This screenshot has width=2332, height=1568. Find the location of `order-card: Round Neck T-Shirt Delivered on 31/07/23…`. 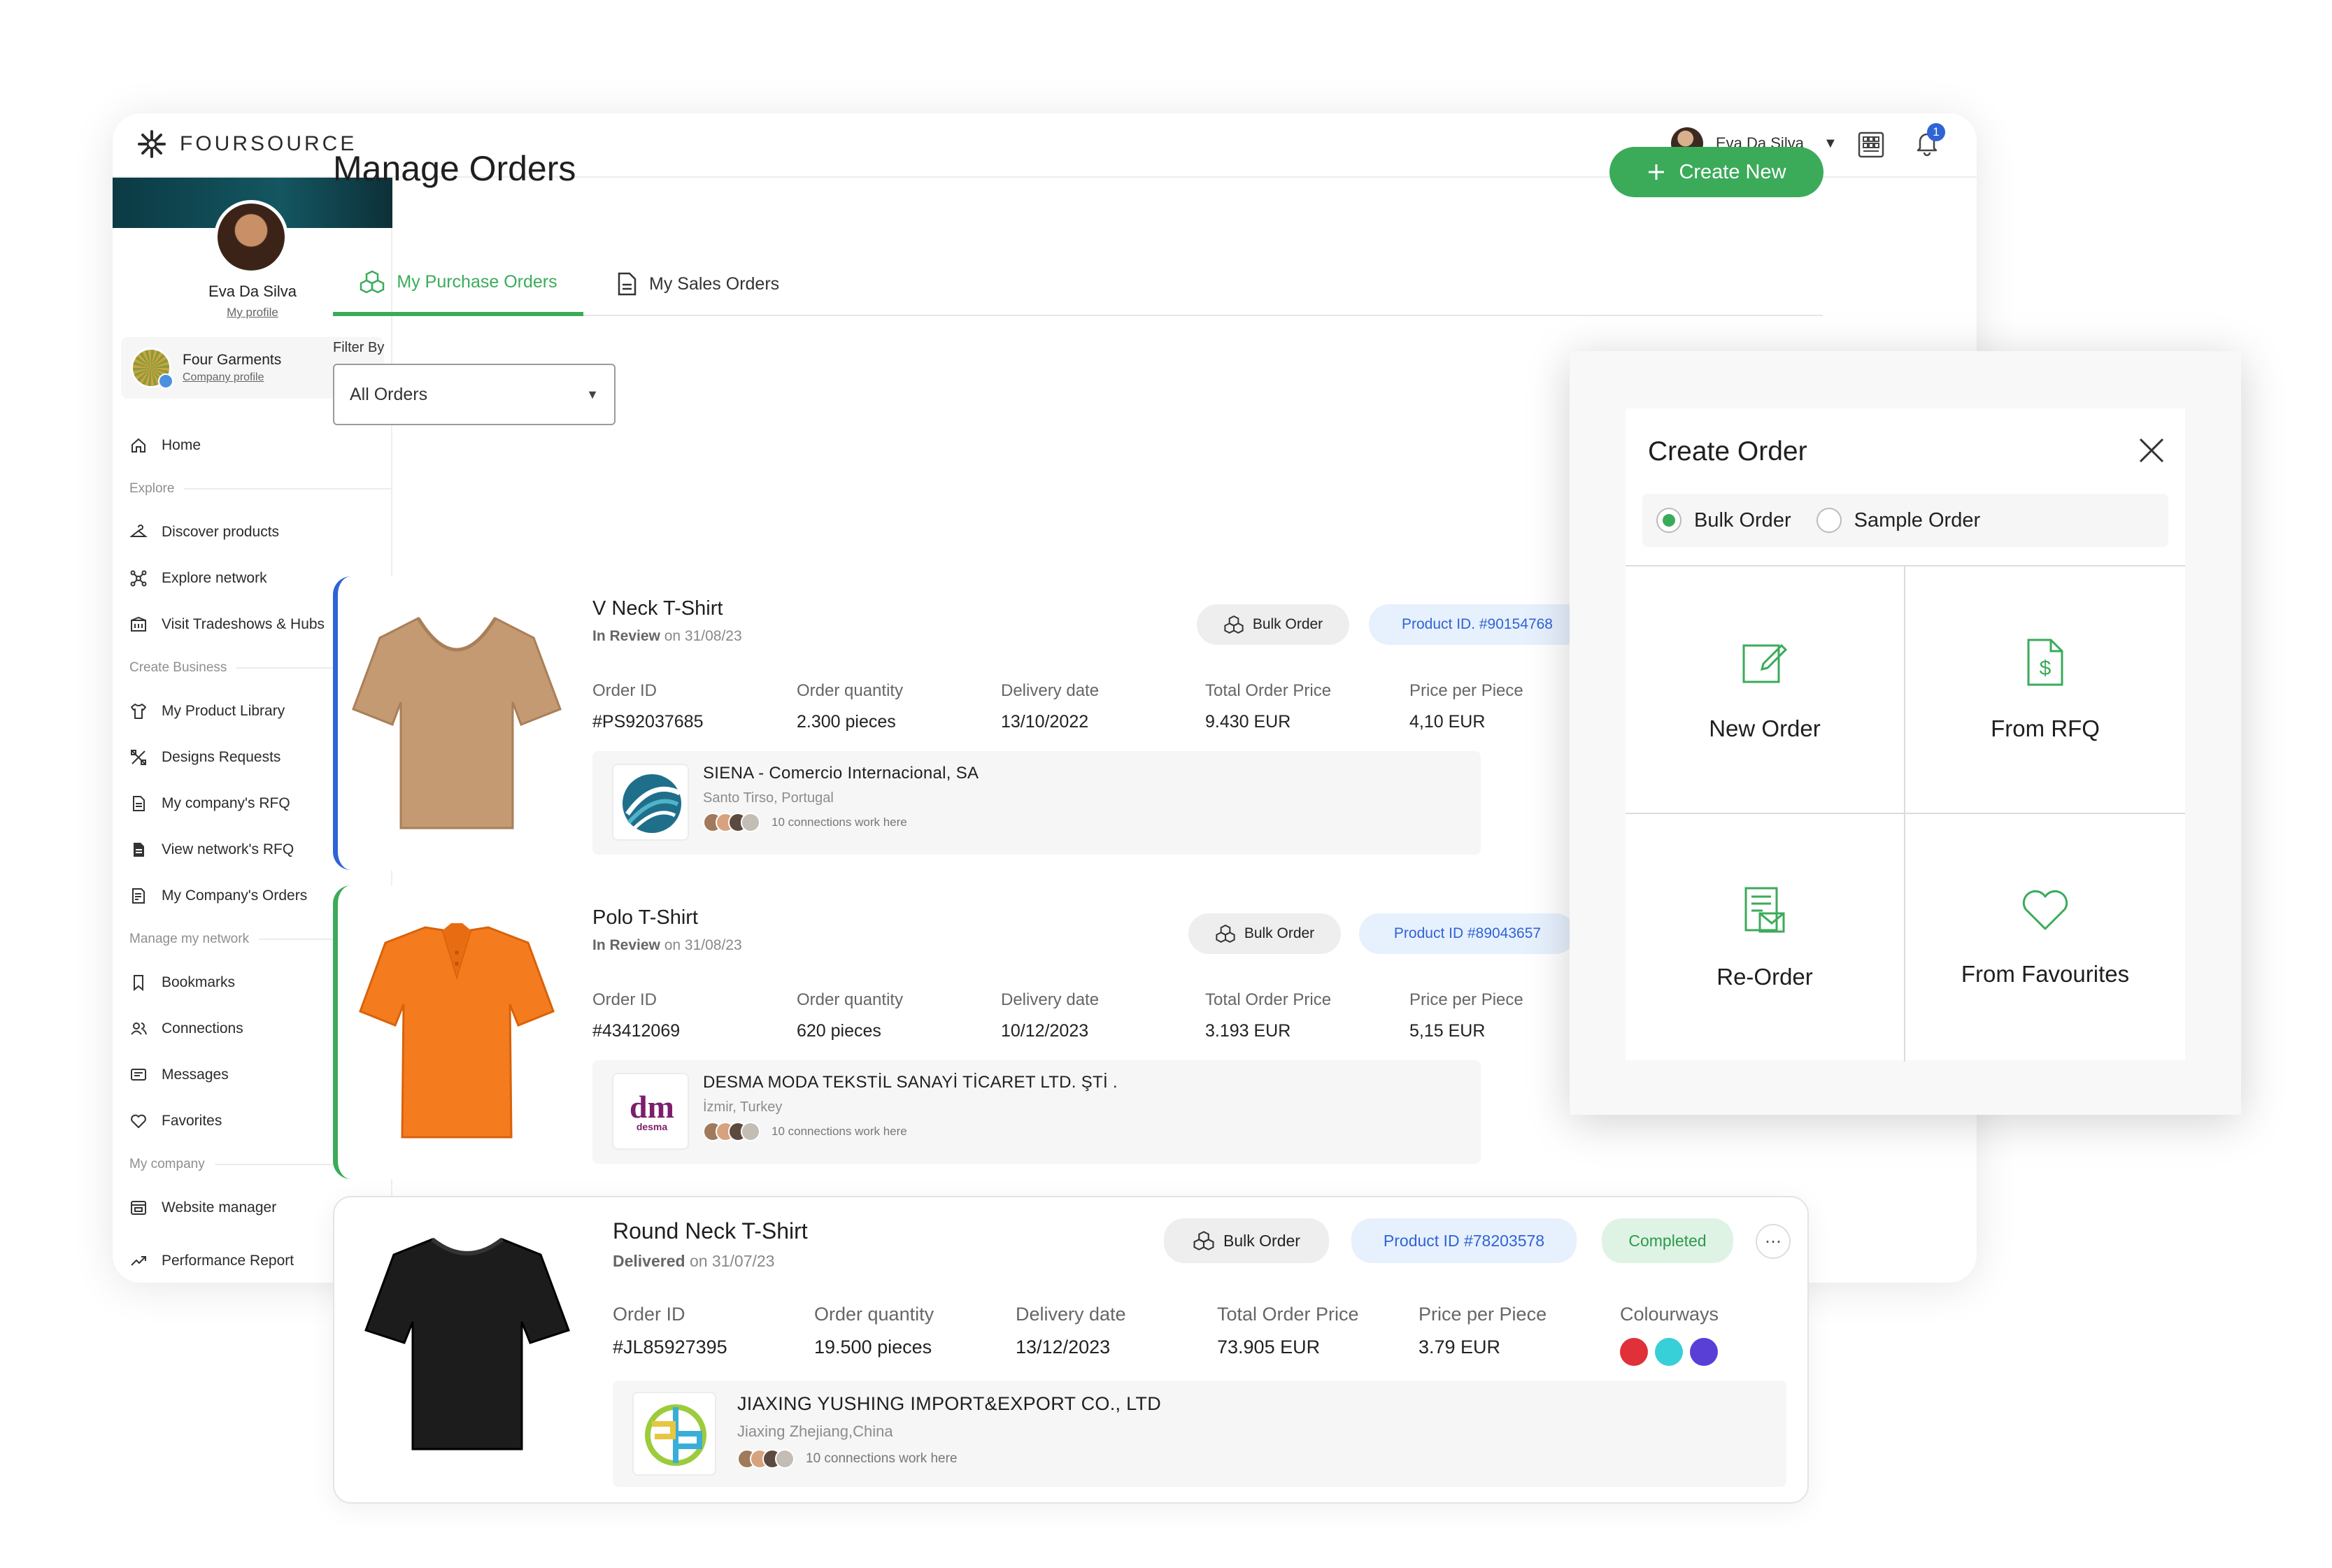

order-card: Round Neck T-Shirt Delivered on 31/07/23… is located at coordinates (1071, 1350).